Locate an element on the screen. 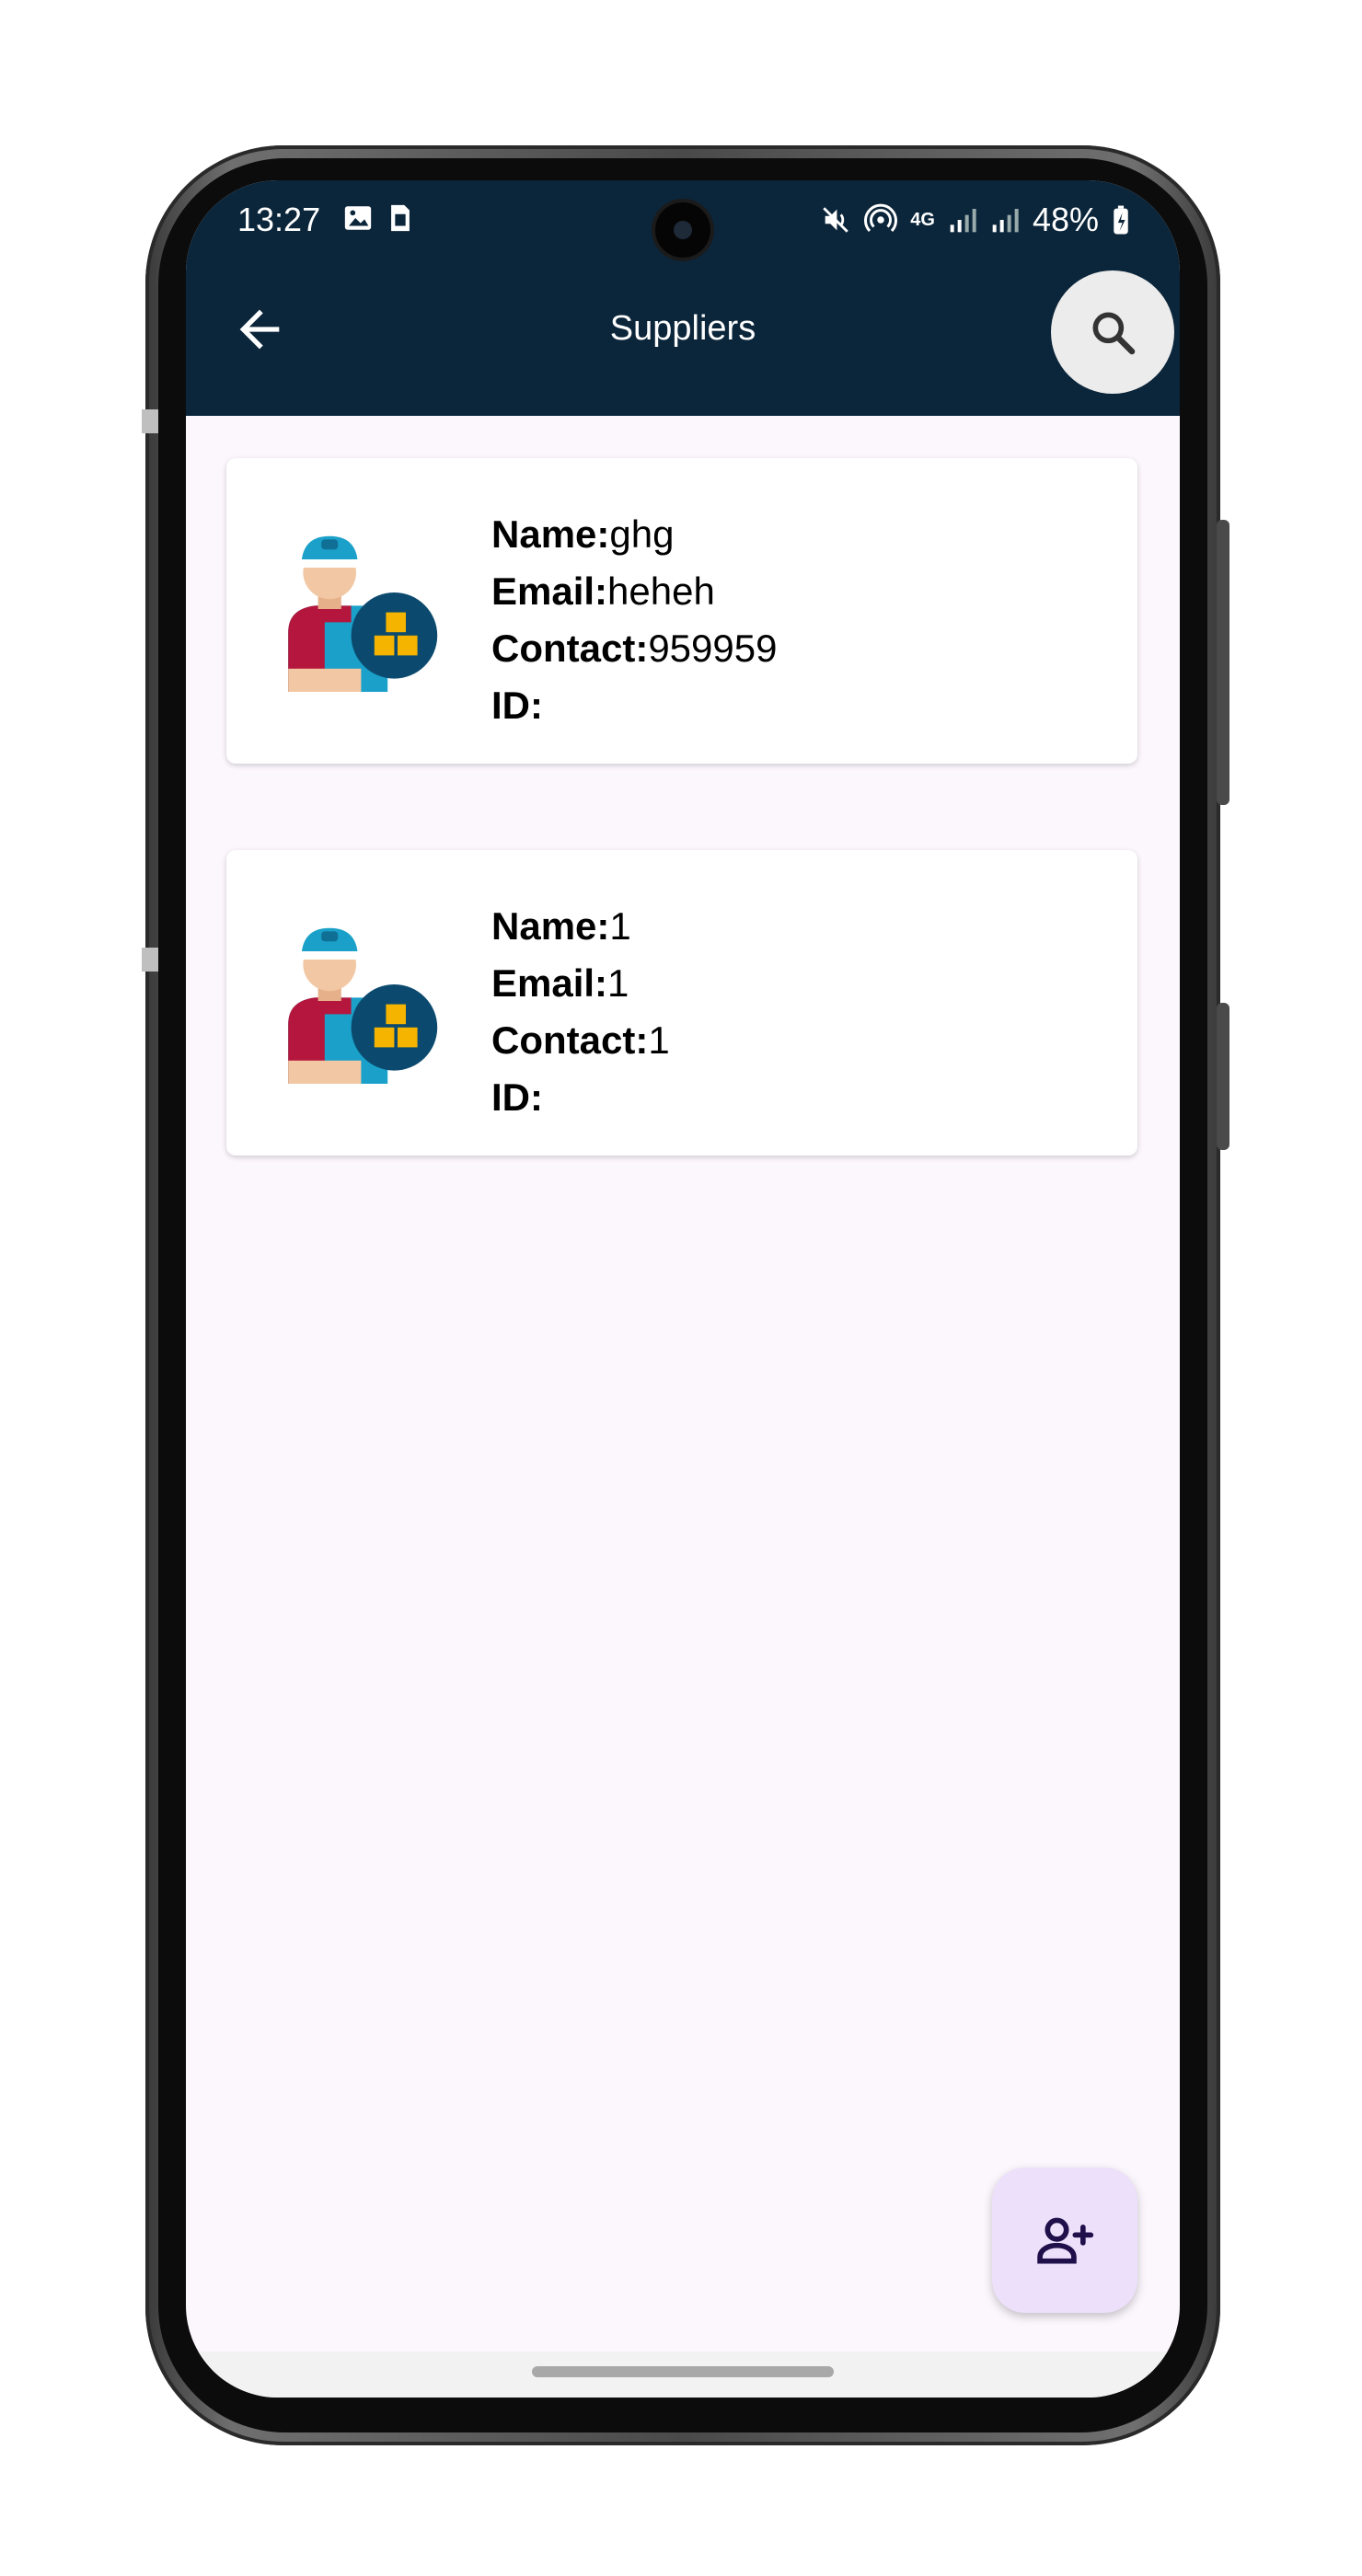  supplier-contact: 959959 is located at coordinates (713, 648).